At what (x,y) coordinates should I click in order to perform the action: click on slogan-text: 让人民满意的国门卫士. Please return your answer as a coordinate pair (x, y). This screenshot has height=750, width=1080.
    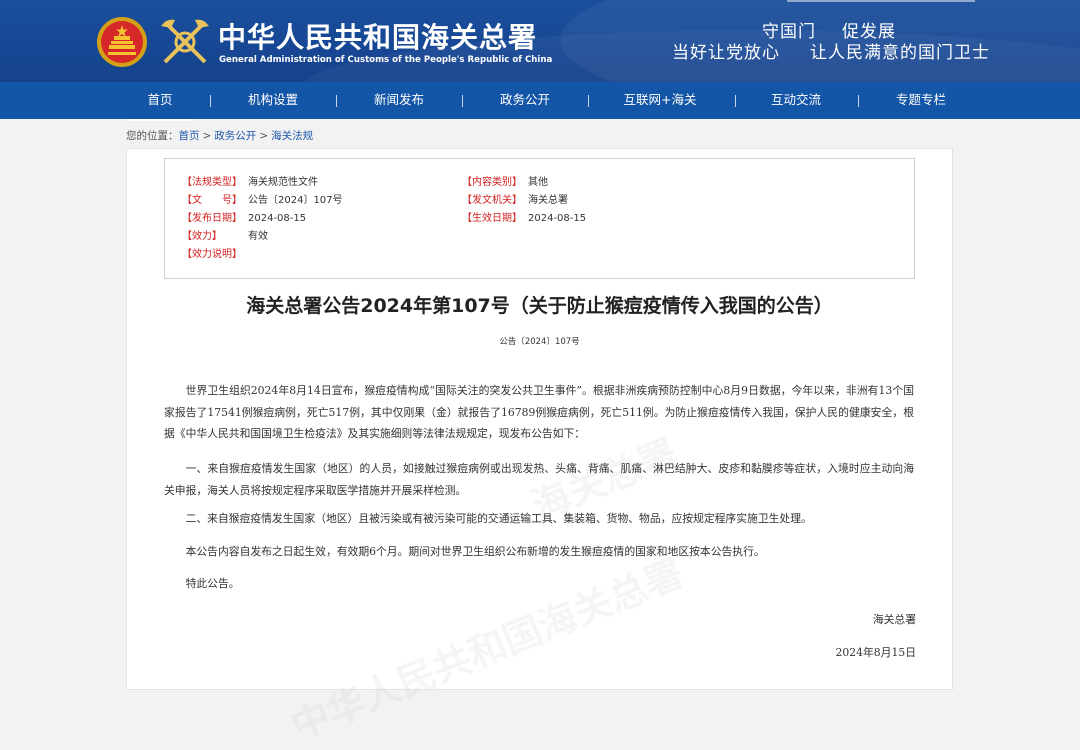
    Looking at the image, I should click on (900, 53).